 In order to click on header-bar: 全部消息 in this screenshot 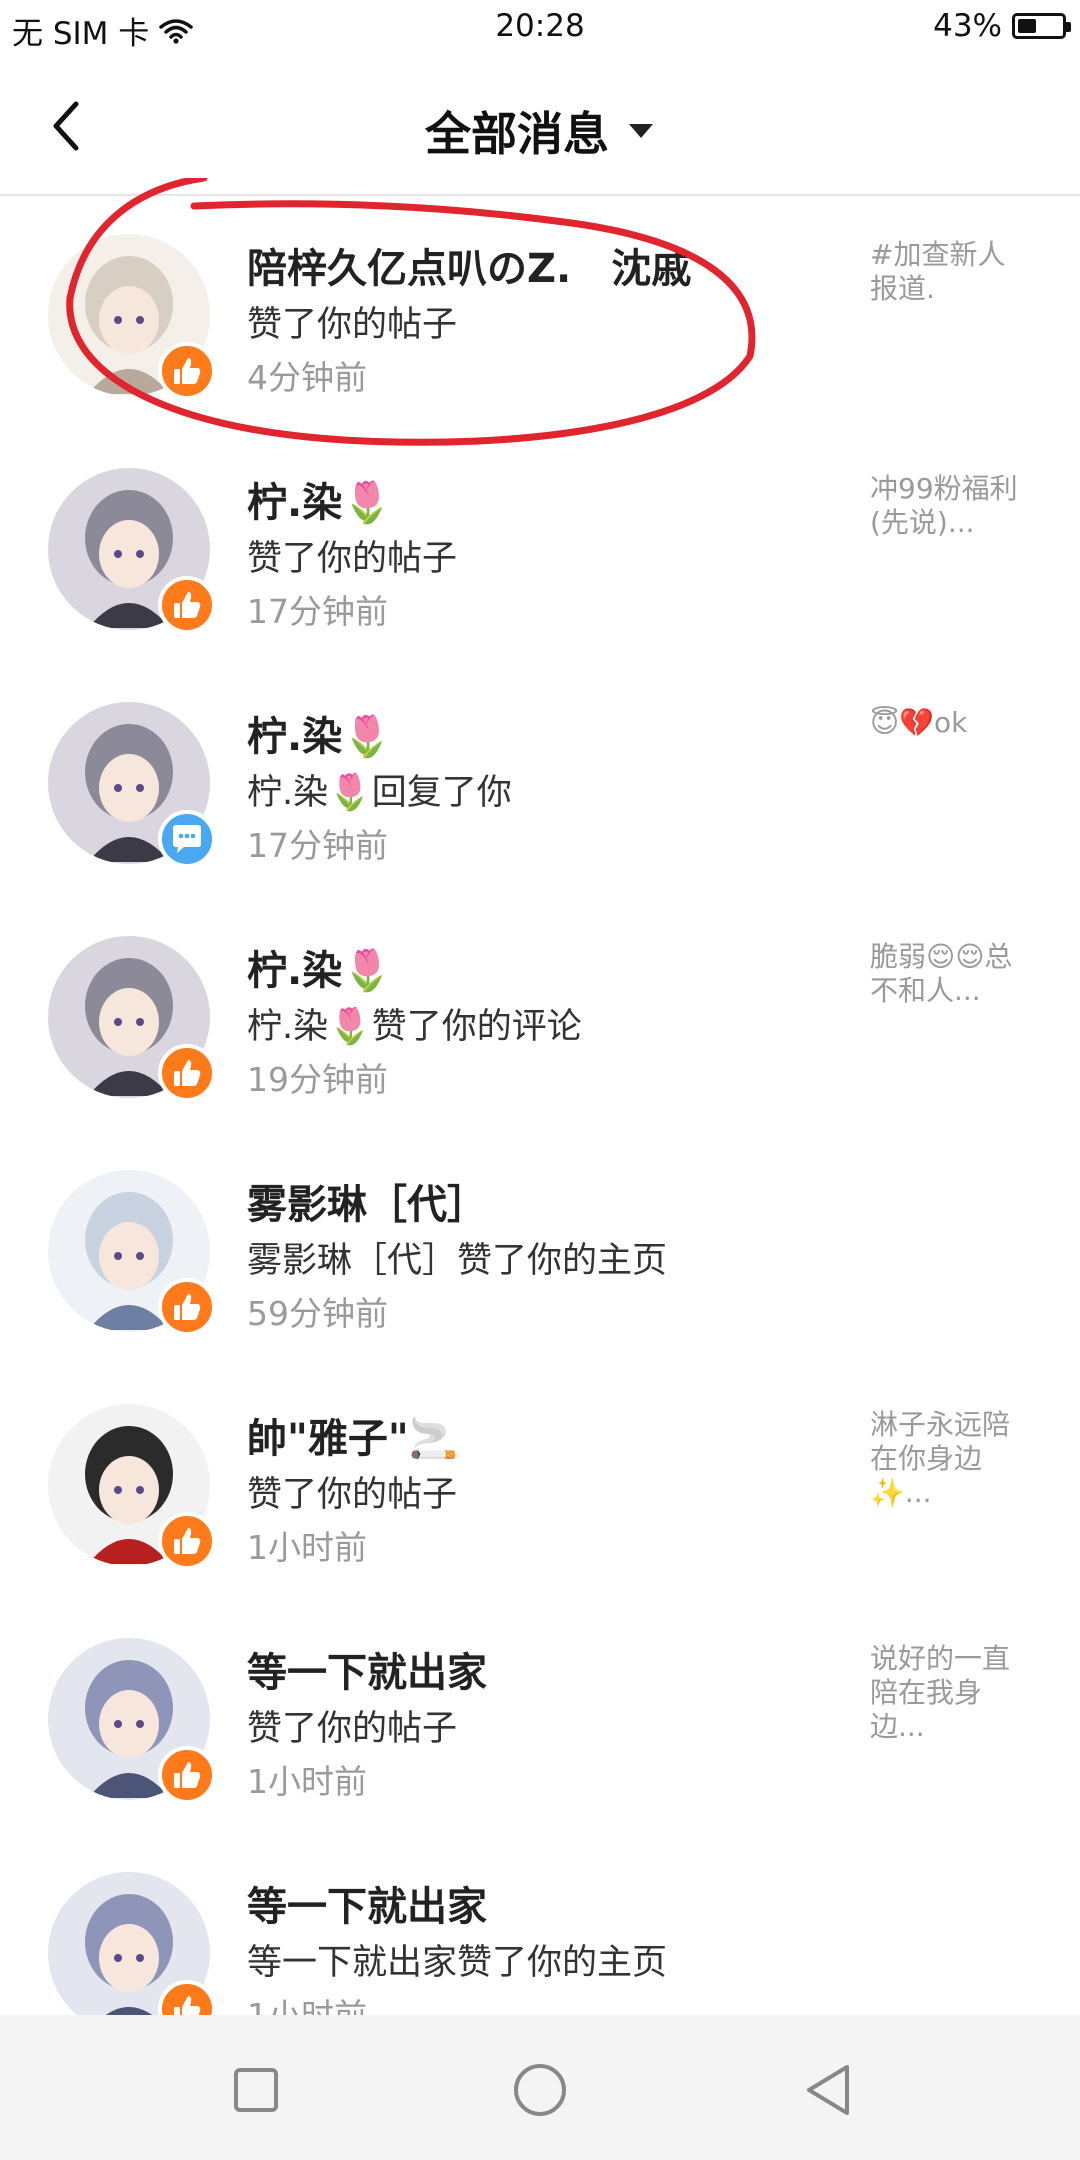, I will do `click(540, 128)`.